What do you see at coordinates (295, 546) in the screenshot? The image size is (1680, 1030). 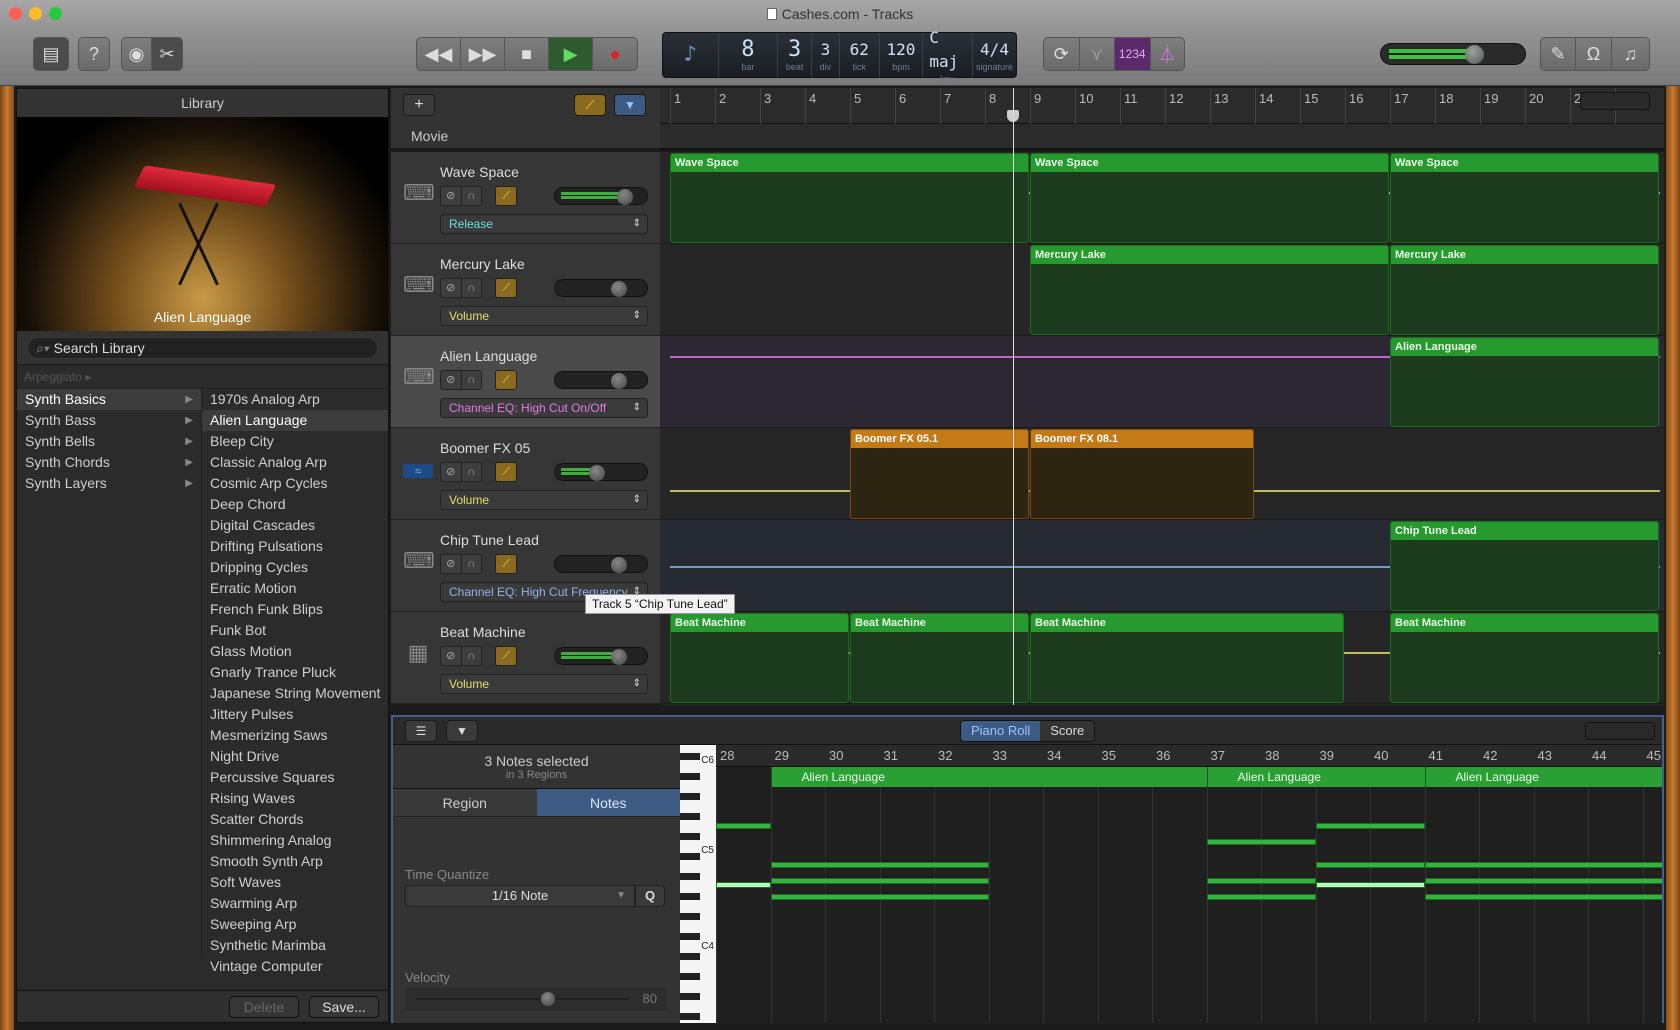 I see `library-patch: Drifting Pulsations` at bounding box center [295, 546].